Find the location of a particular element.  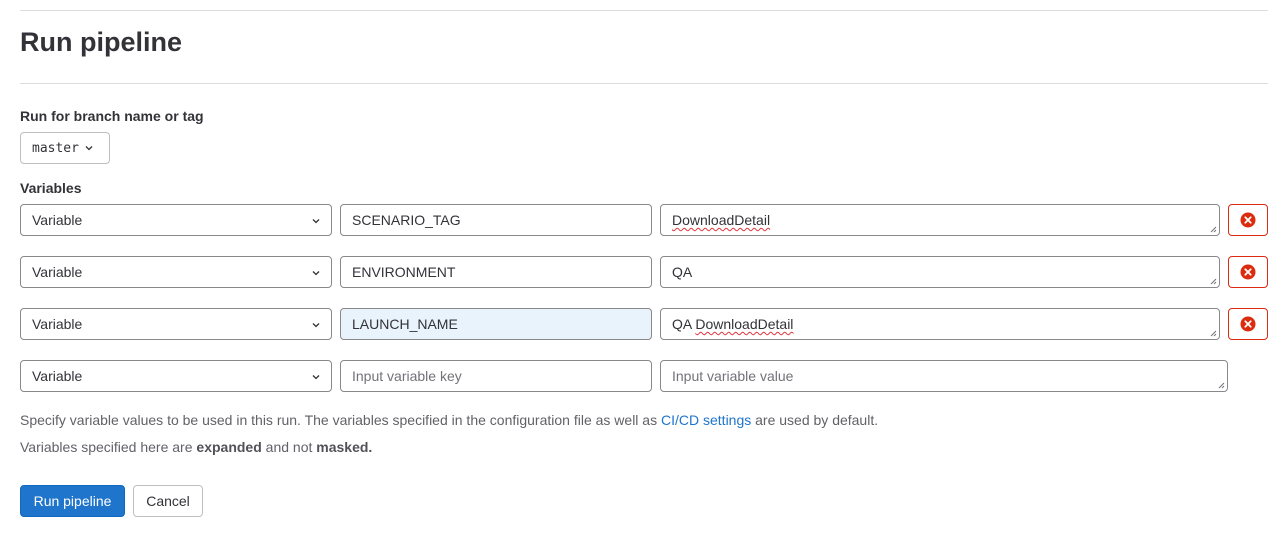

run-pipeline-button: Run pipeline is located at coordinates (72, 501).